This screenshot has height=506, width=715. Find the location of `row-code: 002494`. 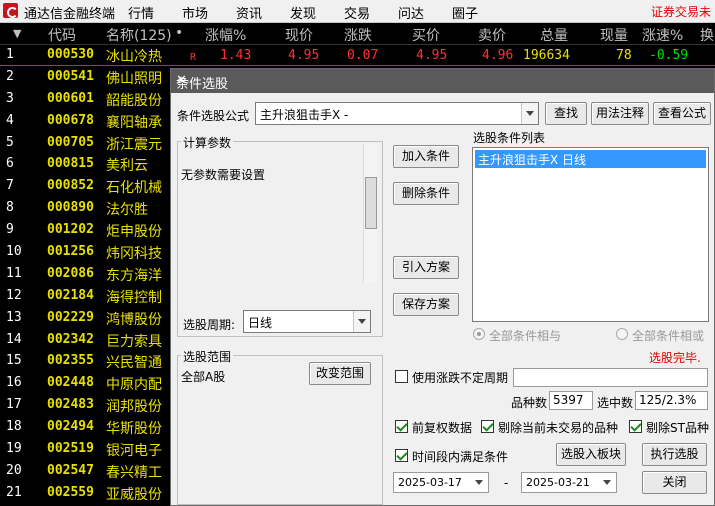

row-code: 002494 is located at coordinates (70, 427).